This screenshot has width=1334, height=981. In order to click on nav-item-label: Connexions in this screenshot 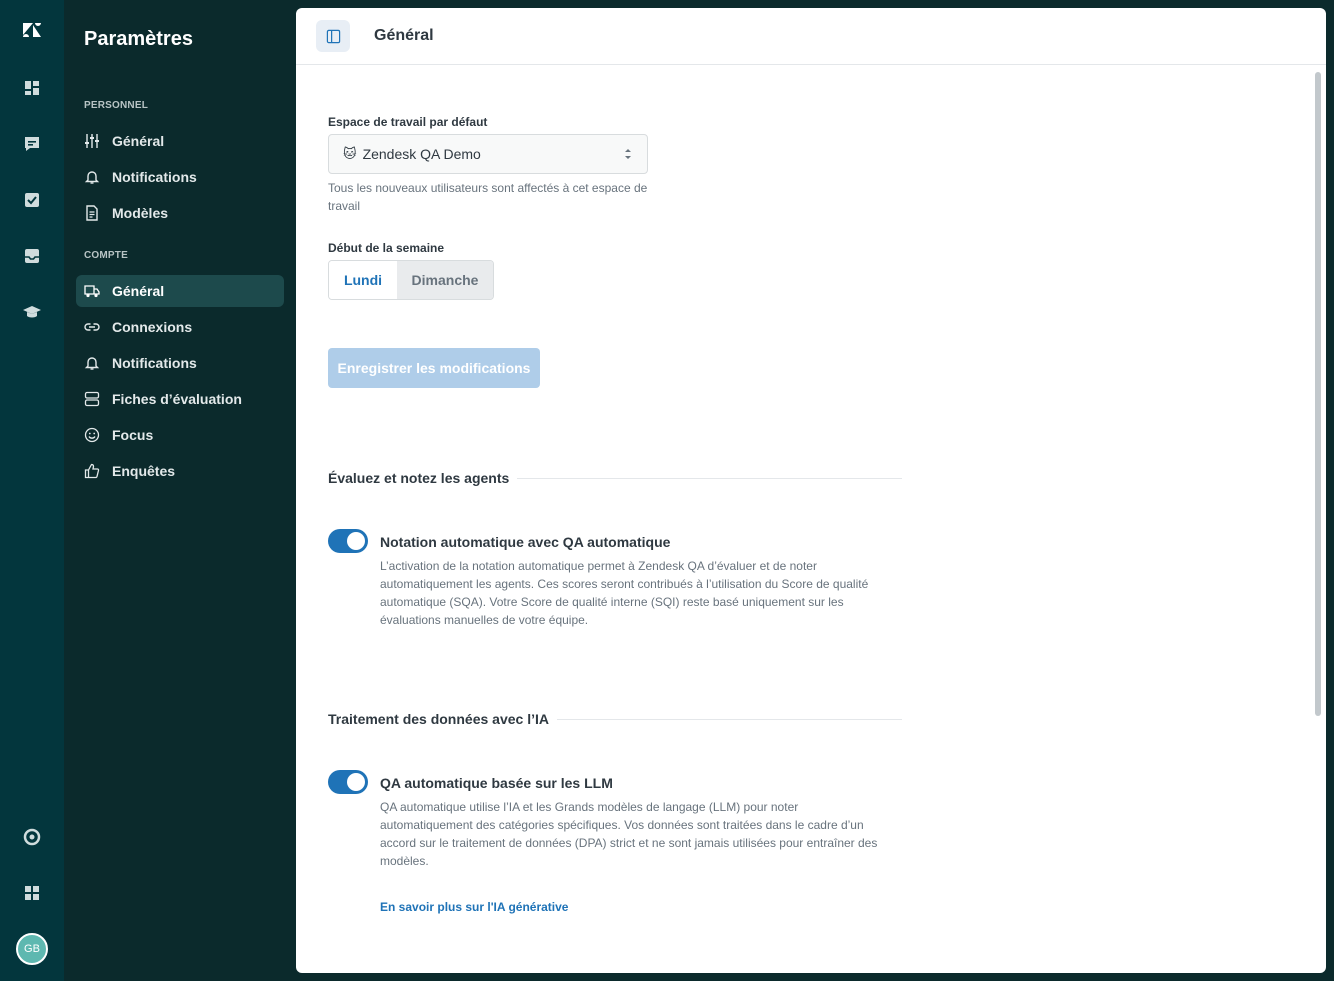, I will do `click(152, 327)`.